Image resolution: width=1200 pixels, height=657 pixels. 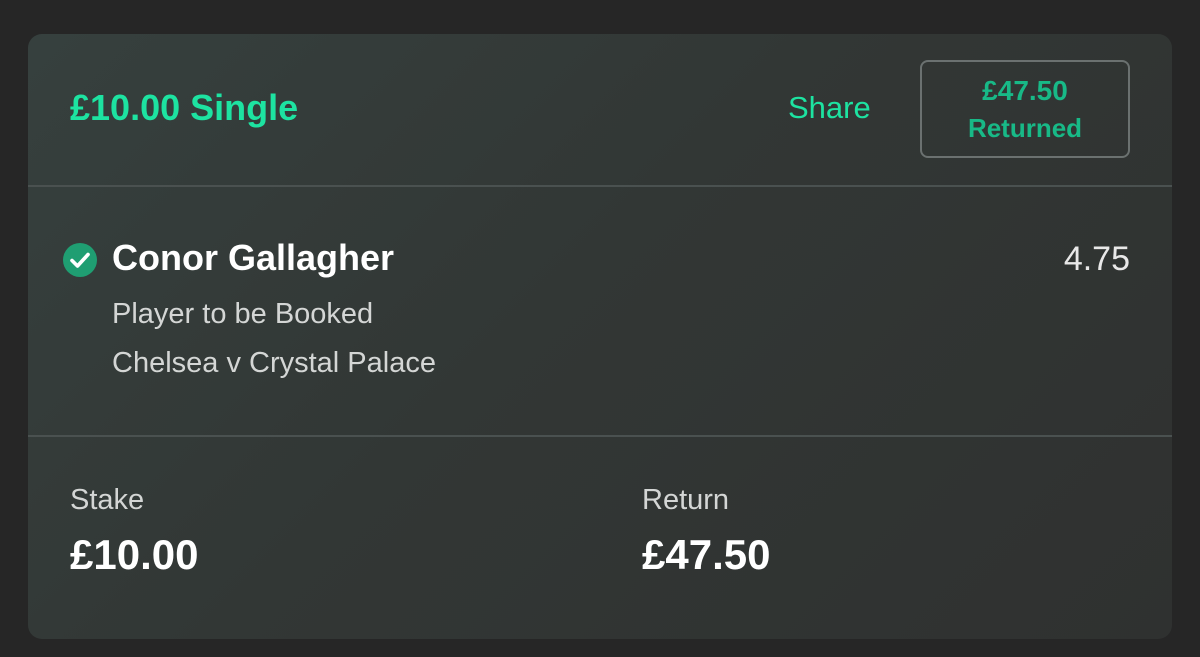 What do you see at coordinates (253, 257) in the screenshot?
I see `selection-name: Conor Gallagher` at bounding box center [253, 257].